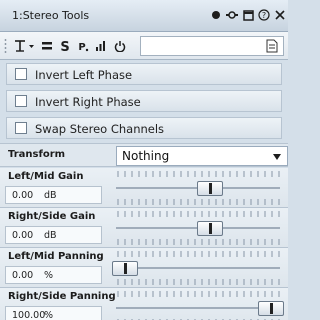 Image resolution: width=320 pixels, height=320 pixels. What do you see at coordinates (49, 275) in the screenshot?
I see `left-mid-panning-unit: %` at bounding box center [49, 275].